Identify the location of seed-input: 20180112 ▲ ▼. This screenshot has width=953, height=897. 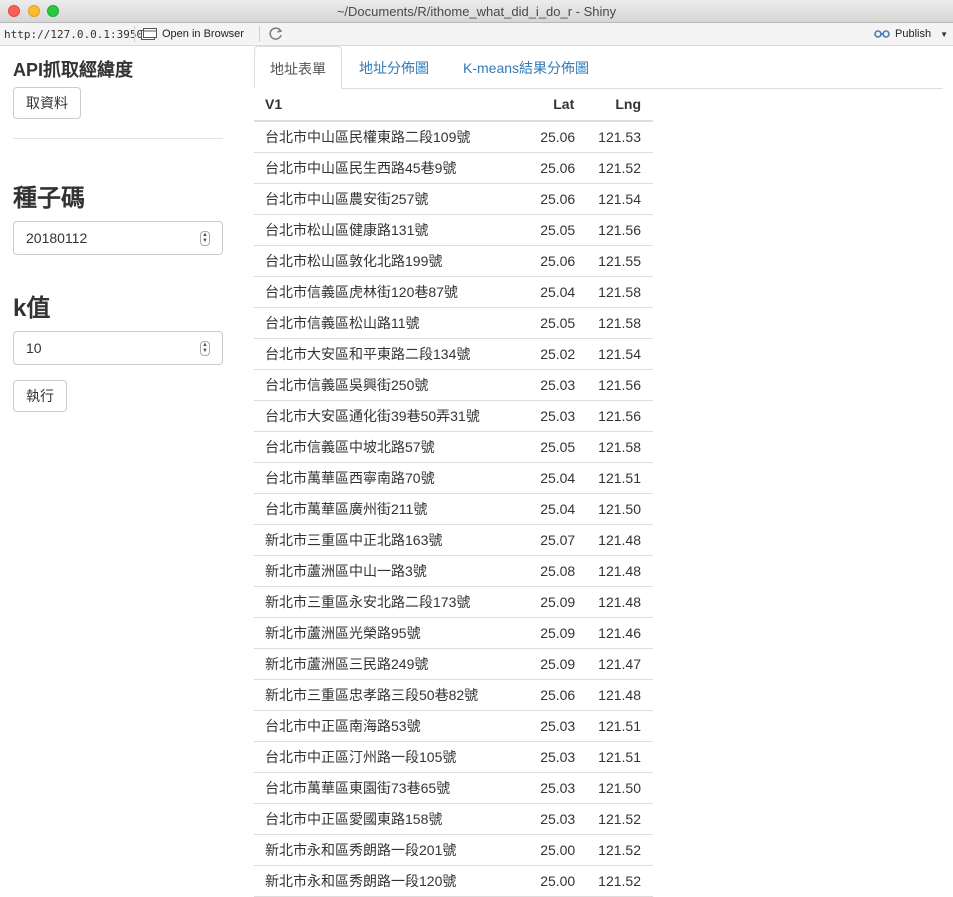
(118, 238).